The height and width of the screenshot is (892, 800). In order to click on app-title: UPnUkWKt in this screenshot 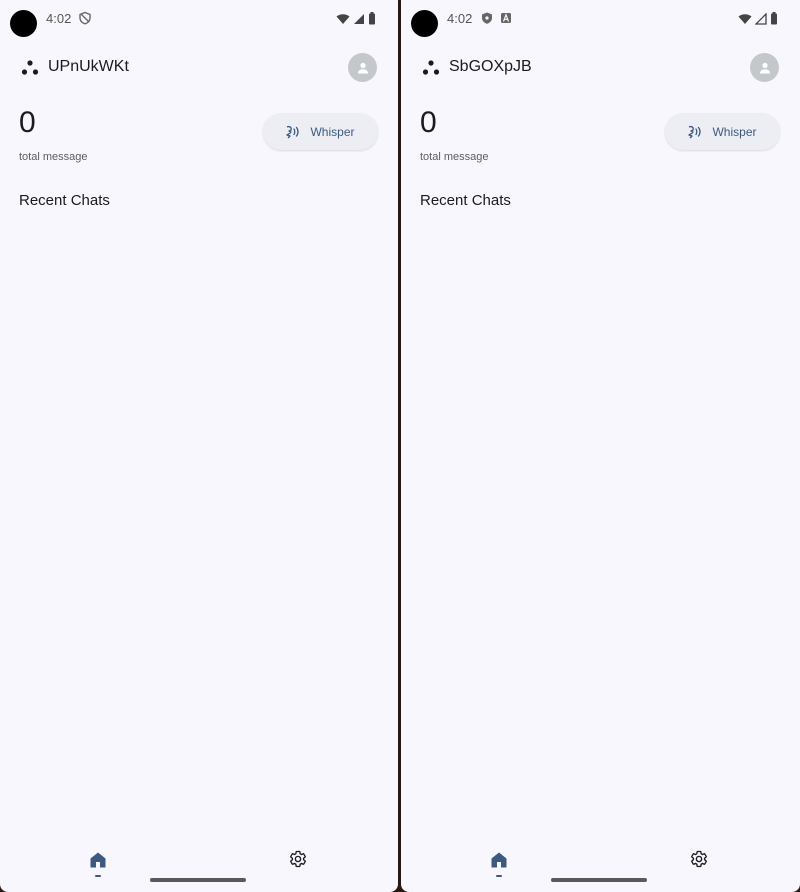, I will do `click(88, 66)`.